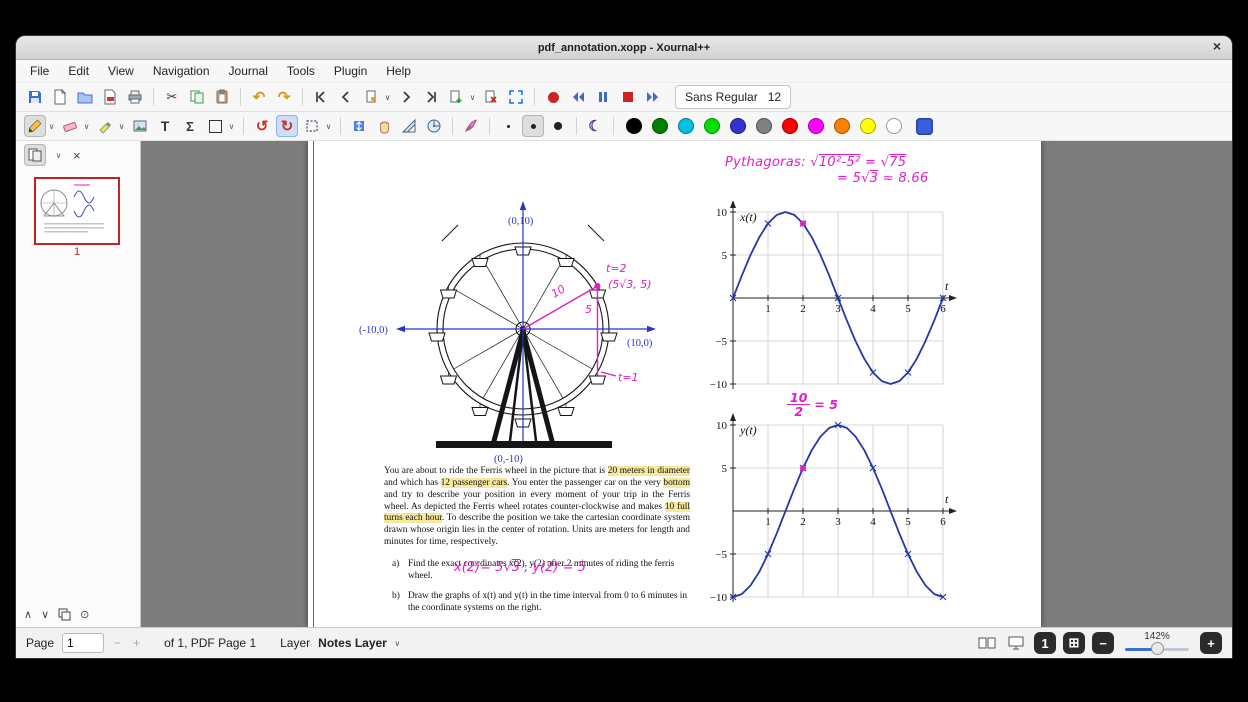 This screenshot has width=1248, height=702. I want to click on font-selector-button: Sans Regular 12, so click(733, 97).